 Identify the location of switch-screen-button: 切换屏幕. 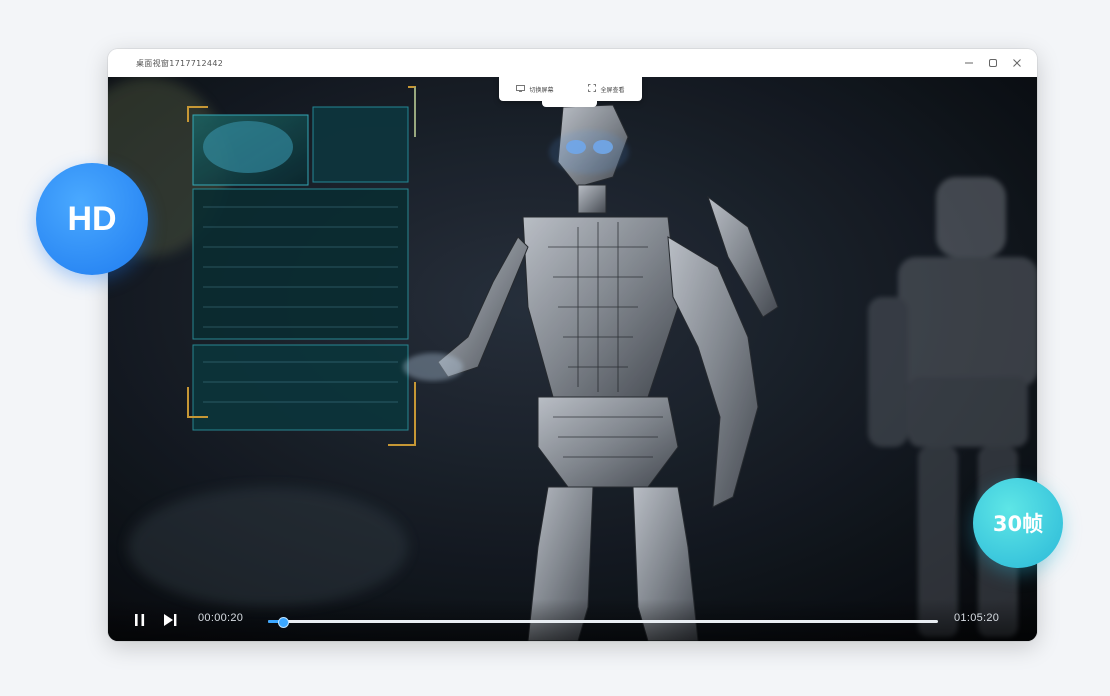
(535, 89).